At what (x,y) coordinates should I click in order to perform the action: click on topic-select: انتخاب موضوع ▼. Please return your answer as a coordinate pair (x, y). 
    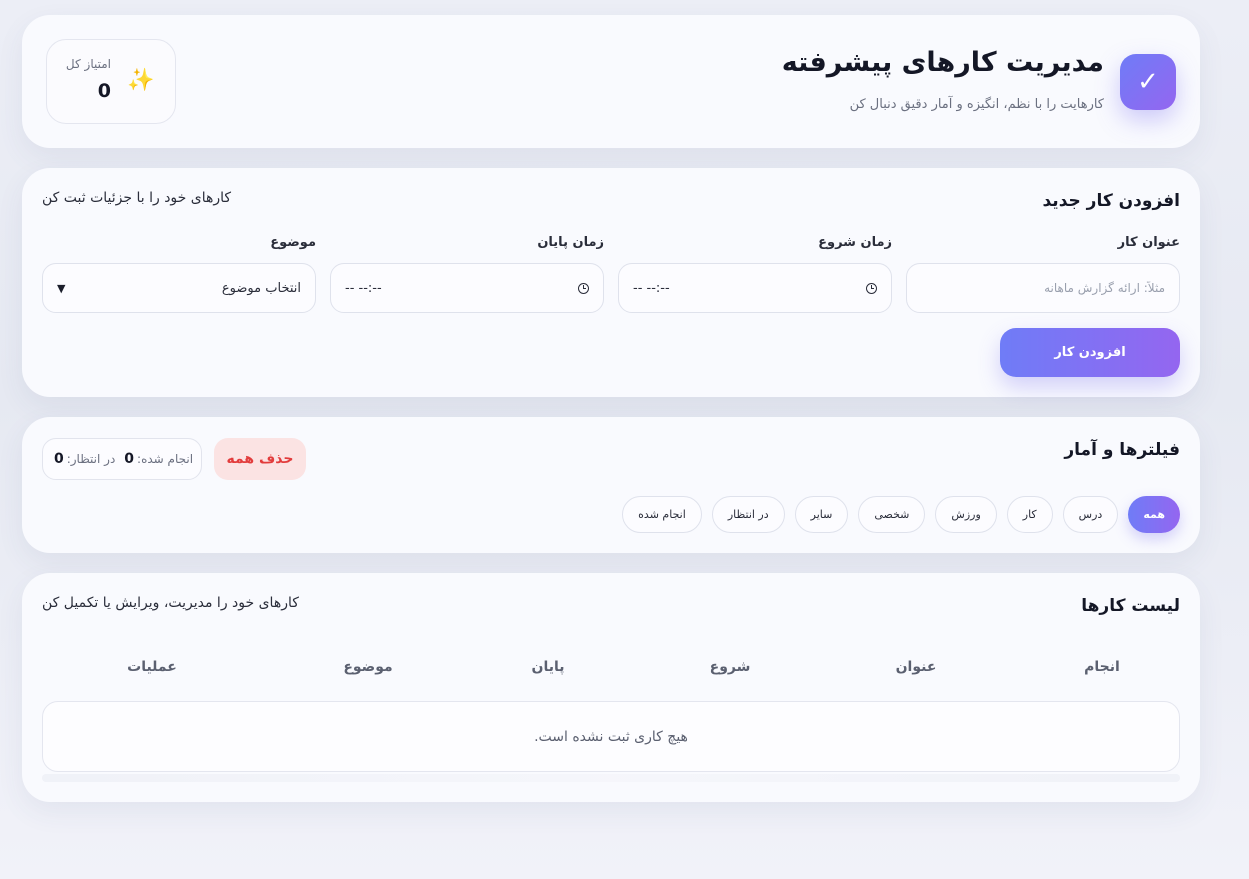
    Looking at the image, I should click on (179, 288).